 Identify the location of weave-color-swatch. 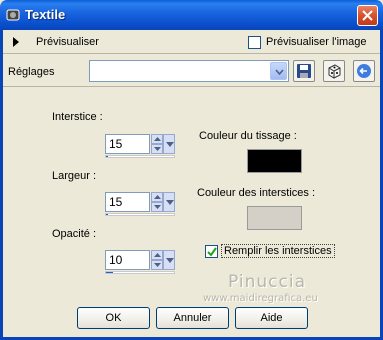
(274, 161).